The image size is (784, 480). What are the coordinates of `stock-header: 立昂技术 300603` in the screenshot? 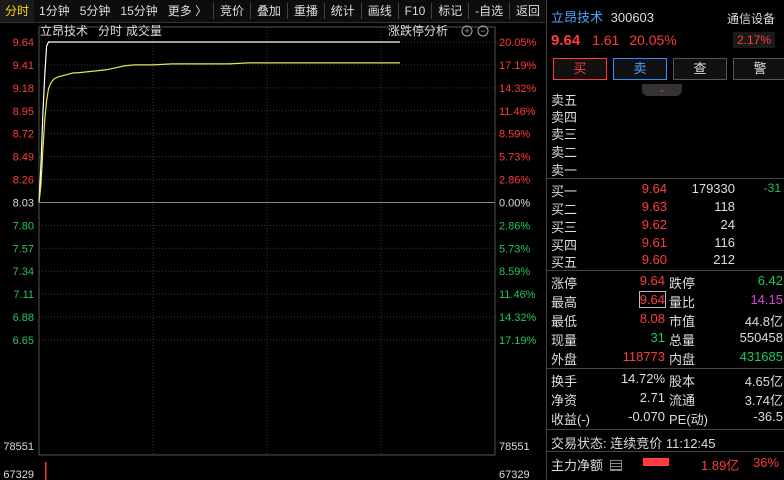 It's located at (602, 16).